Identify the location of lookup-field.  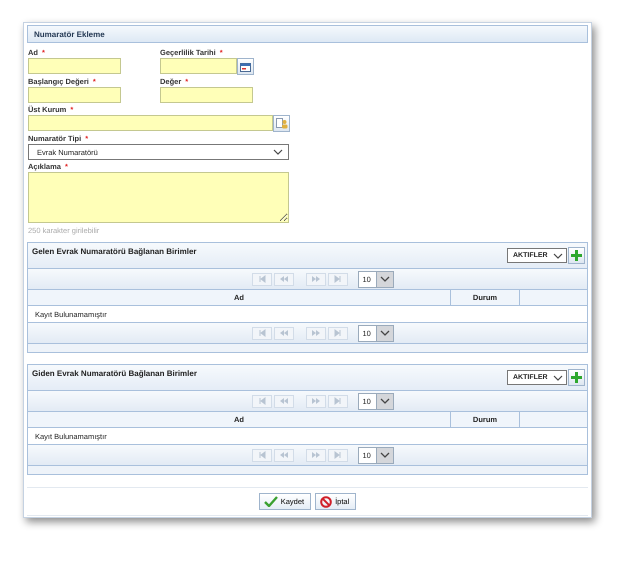
(150, 123).